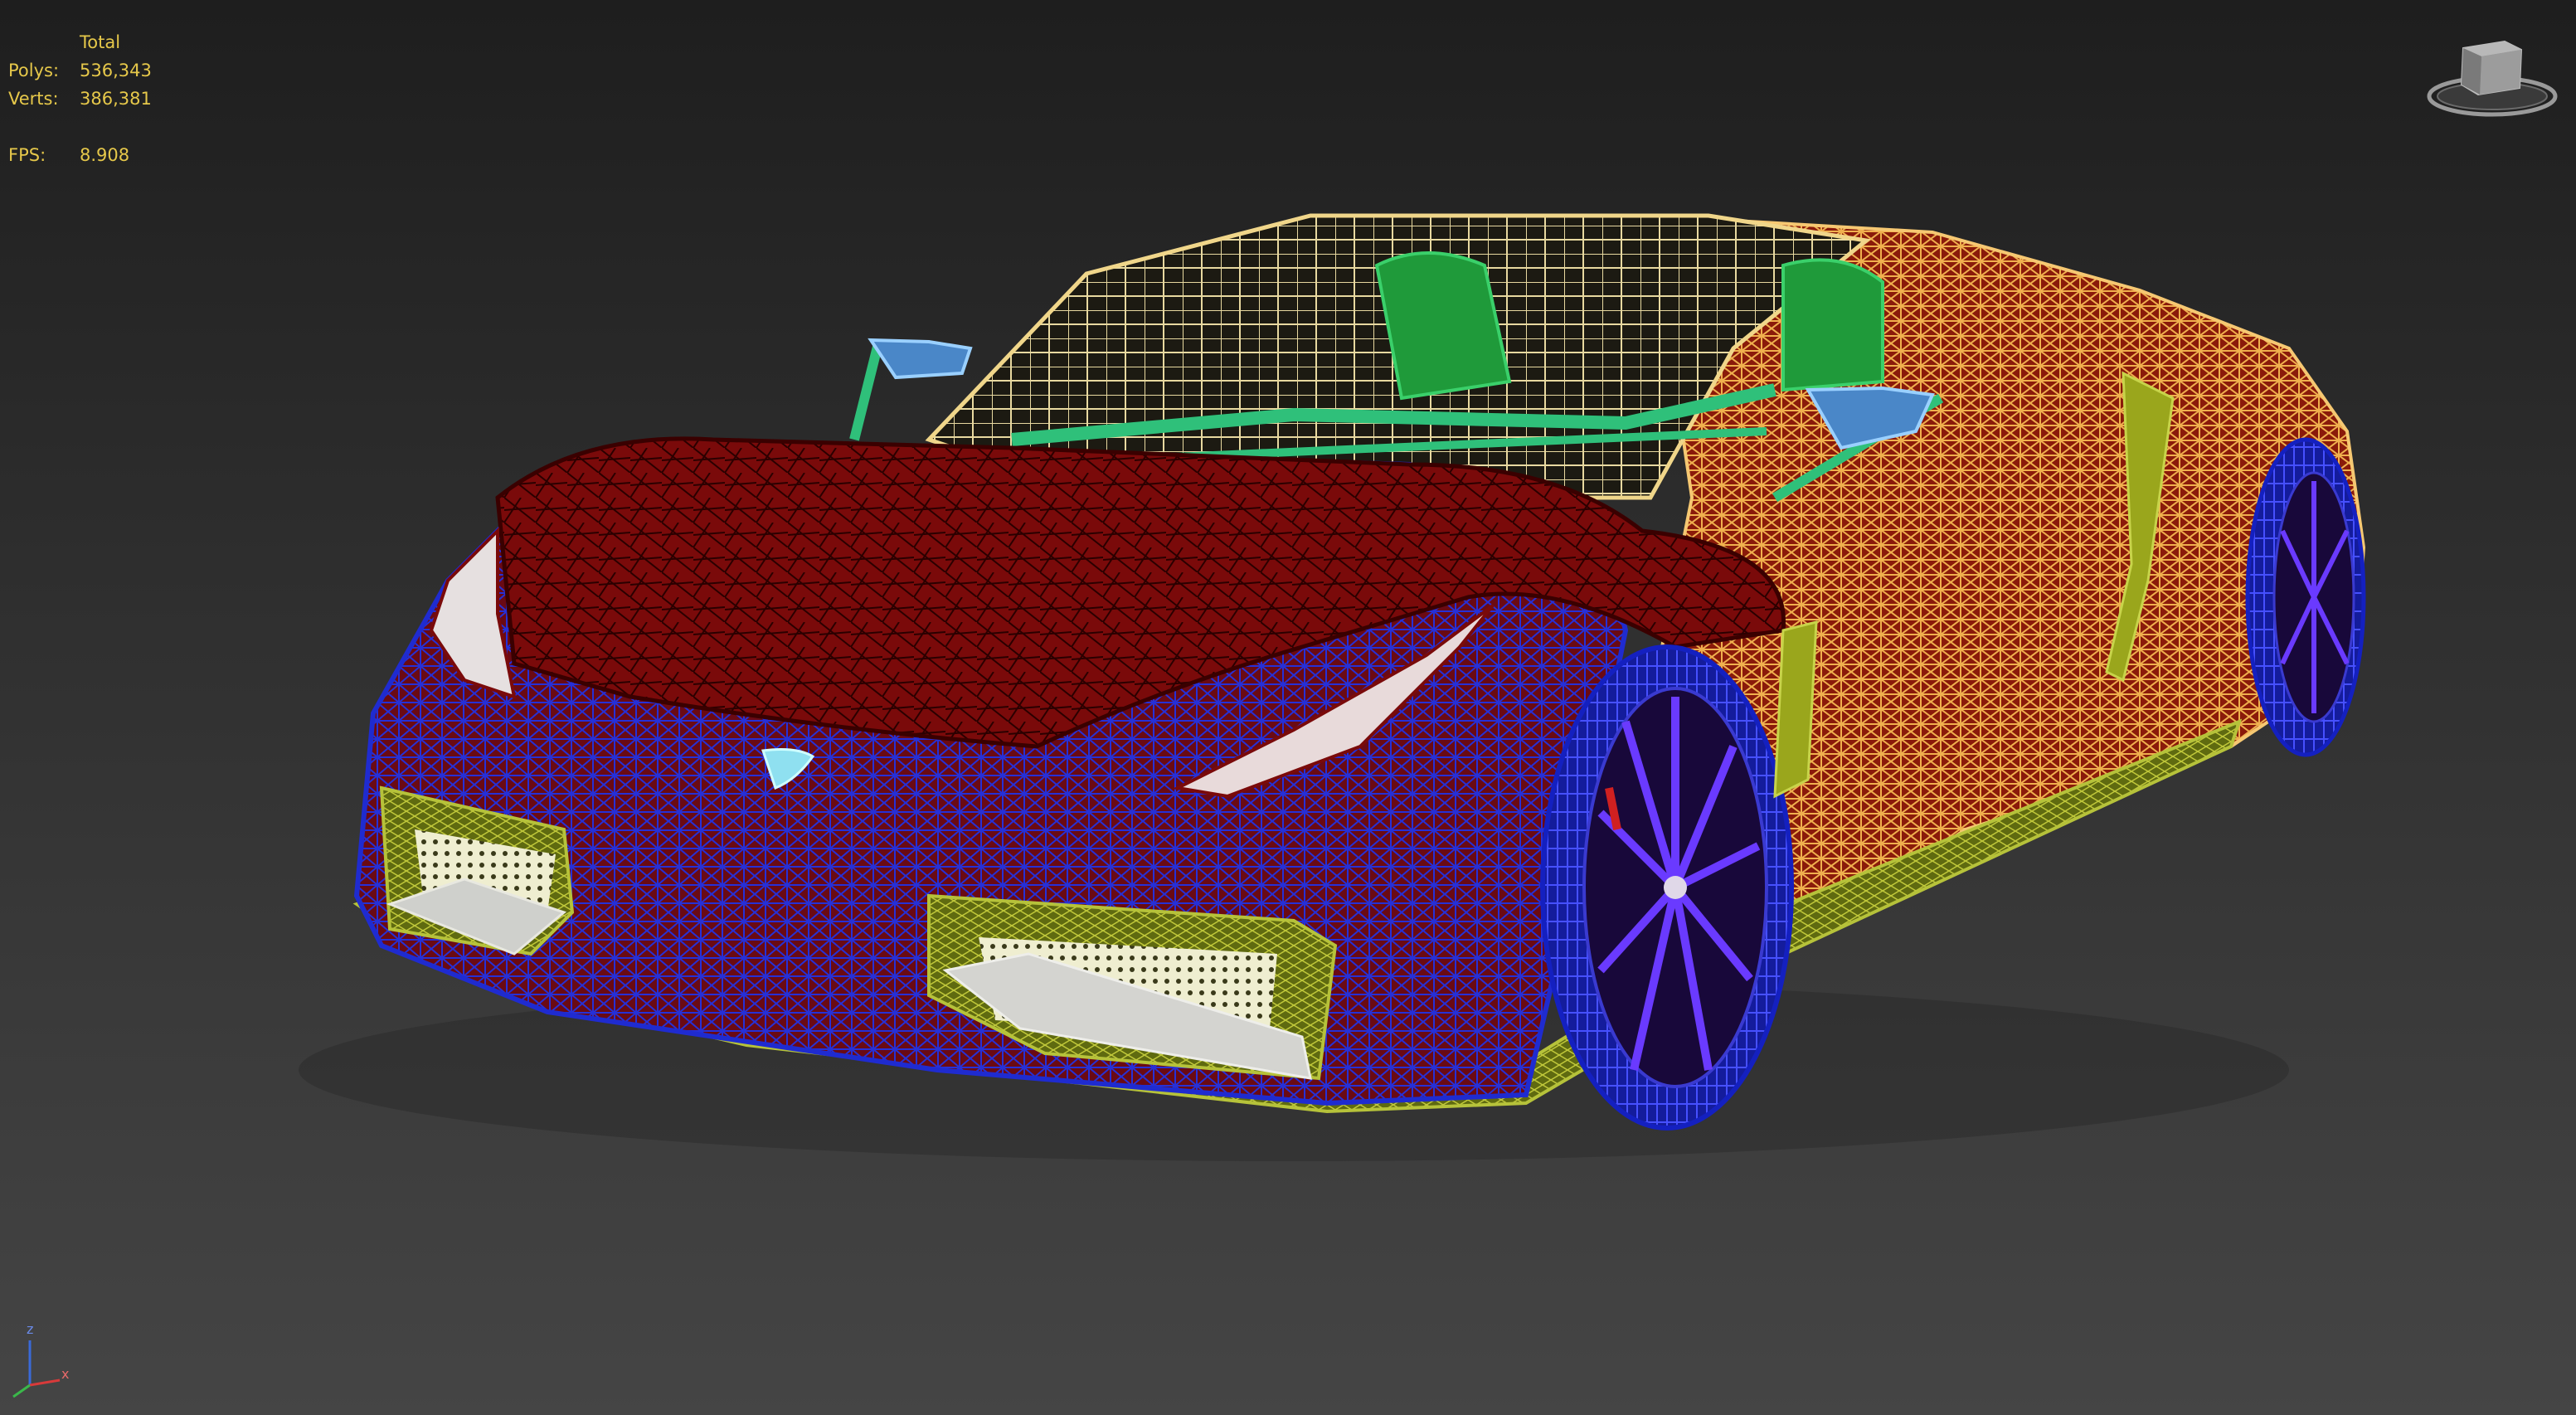 The image size is (2576, 1415). What do you see at coordinates (34, 70) in the screenshot?
I see `polys-label: Polys:` at bounding box center [34, 70].